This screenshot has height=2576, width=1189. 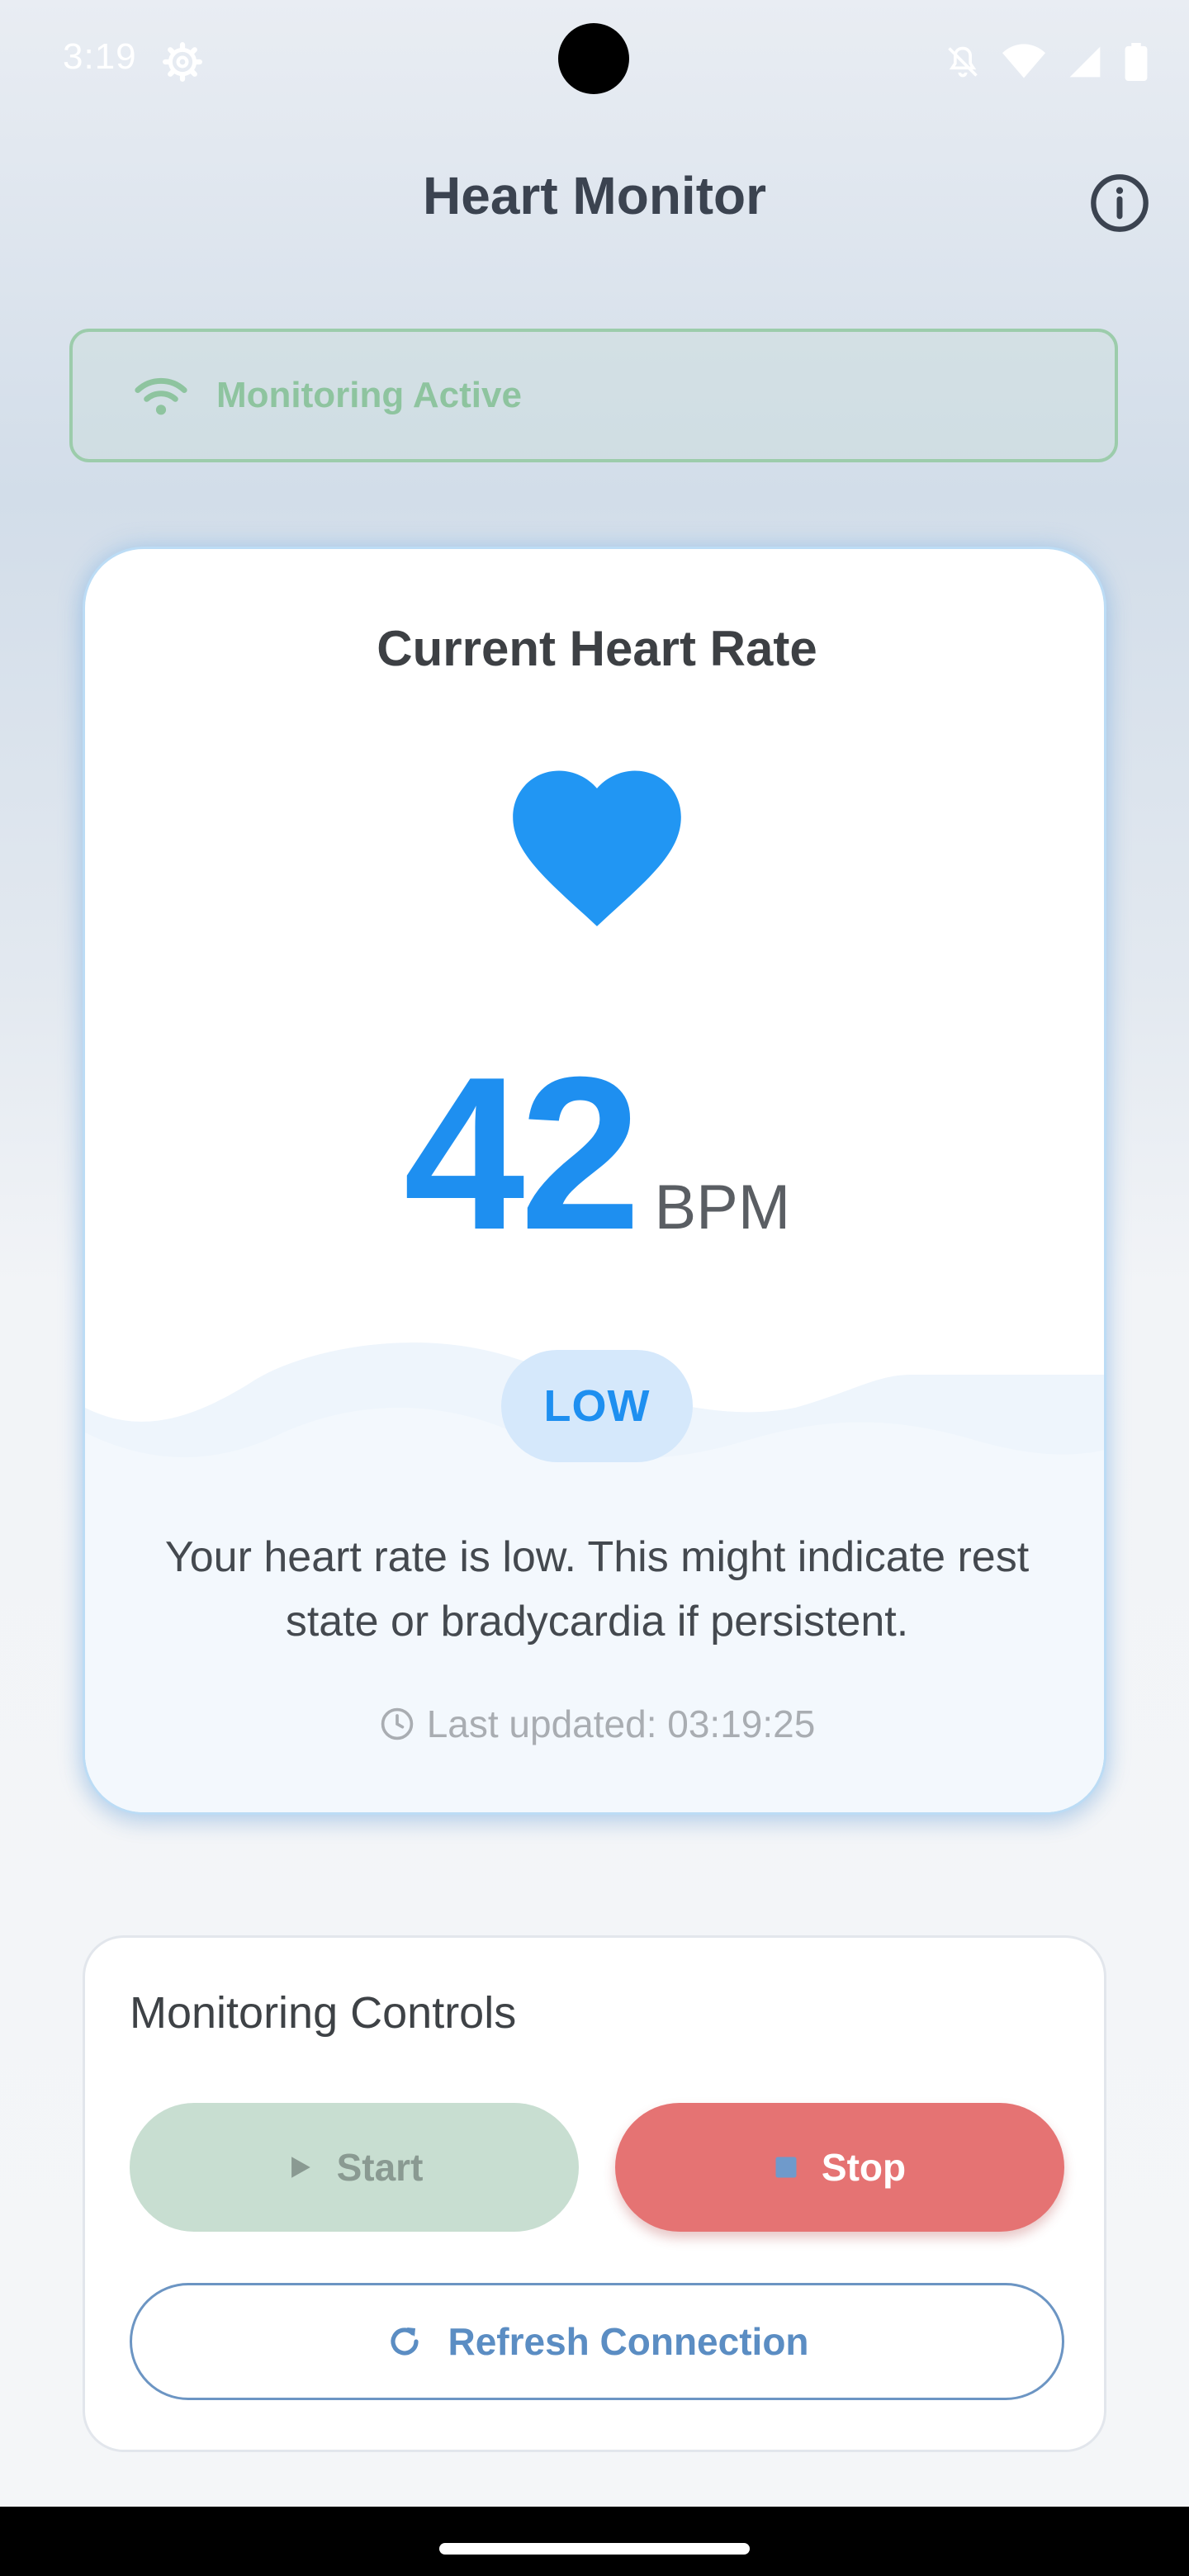 I want to click on system-nav-bar, so click(x=594, y=2541).